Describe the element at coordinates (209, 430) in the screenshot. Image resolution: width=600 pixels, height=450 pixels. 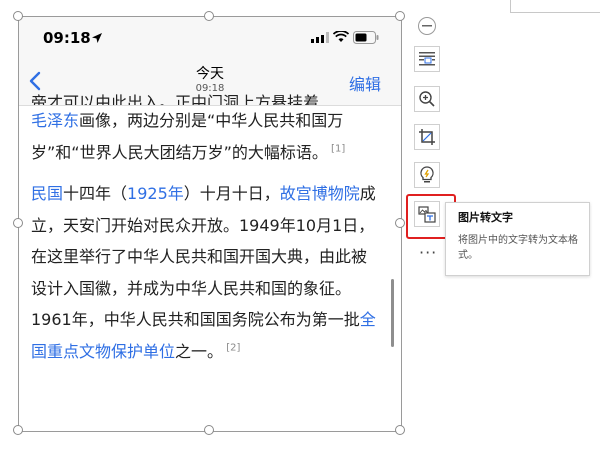
I see `resize-handle-bottom-center` at that location.